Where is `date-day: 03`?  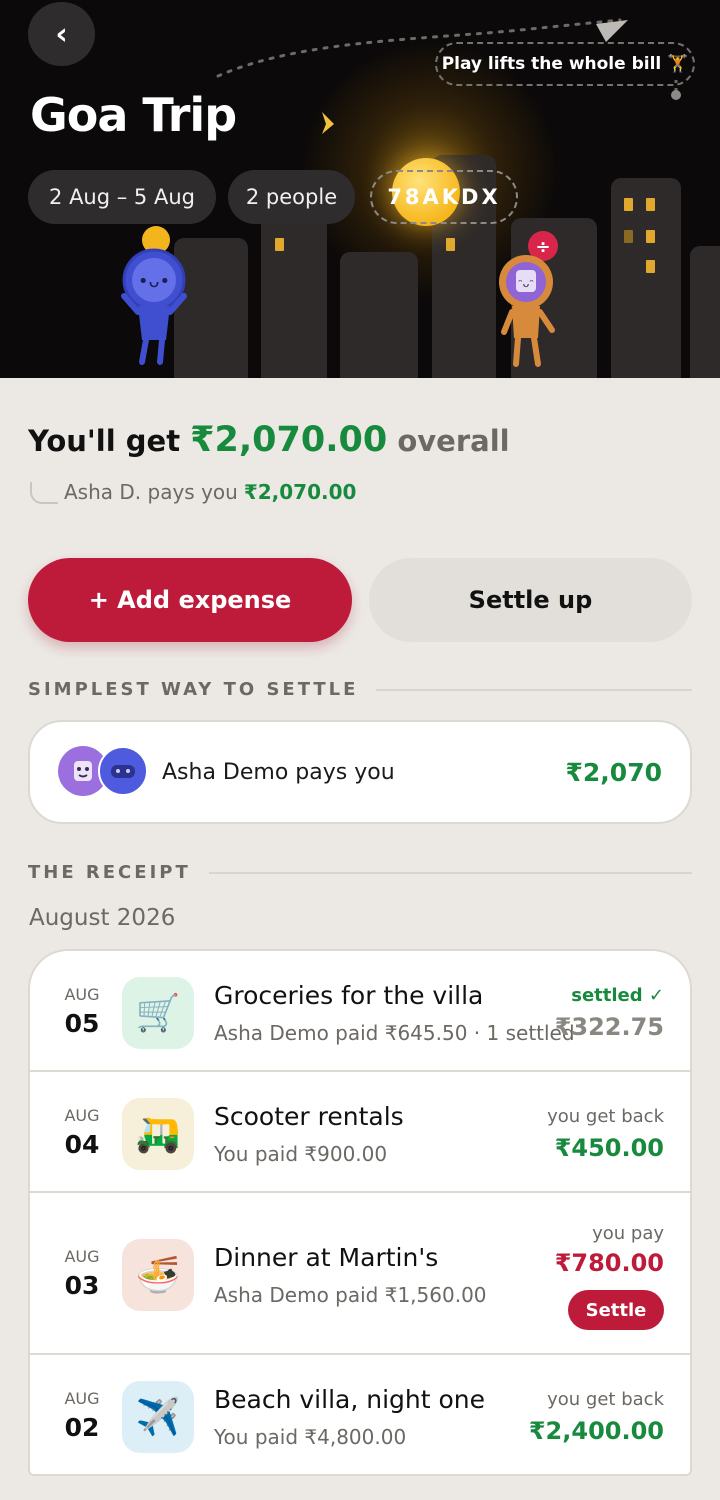 date-day: 03 is located at coordinates (82, 1285).